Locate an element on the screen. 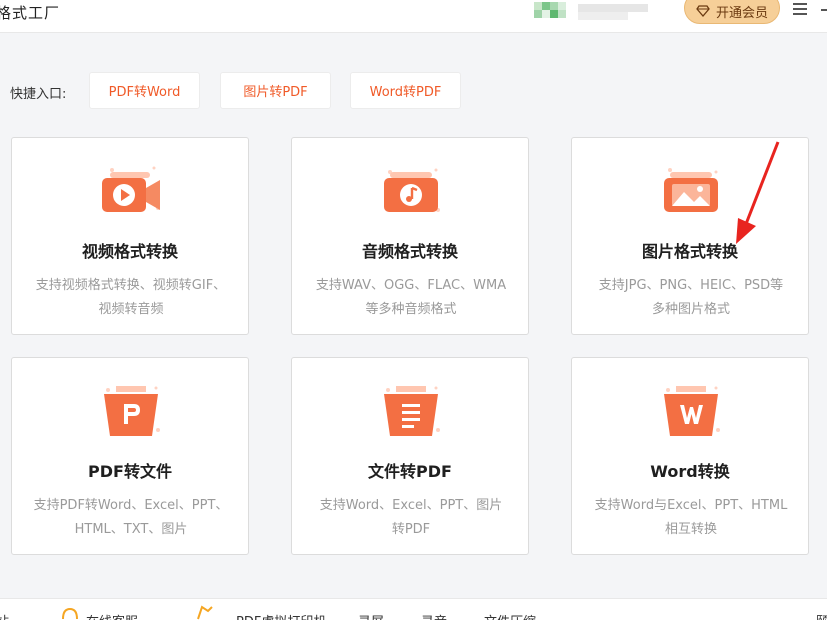  card-description-line: 支持PDF转Word、Excel、PPT、 is located at coordinates (131, 505).